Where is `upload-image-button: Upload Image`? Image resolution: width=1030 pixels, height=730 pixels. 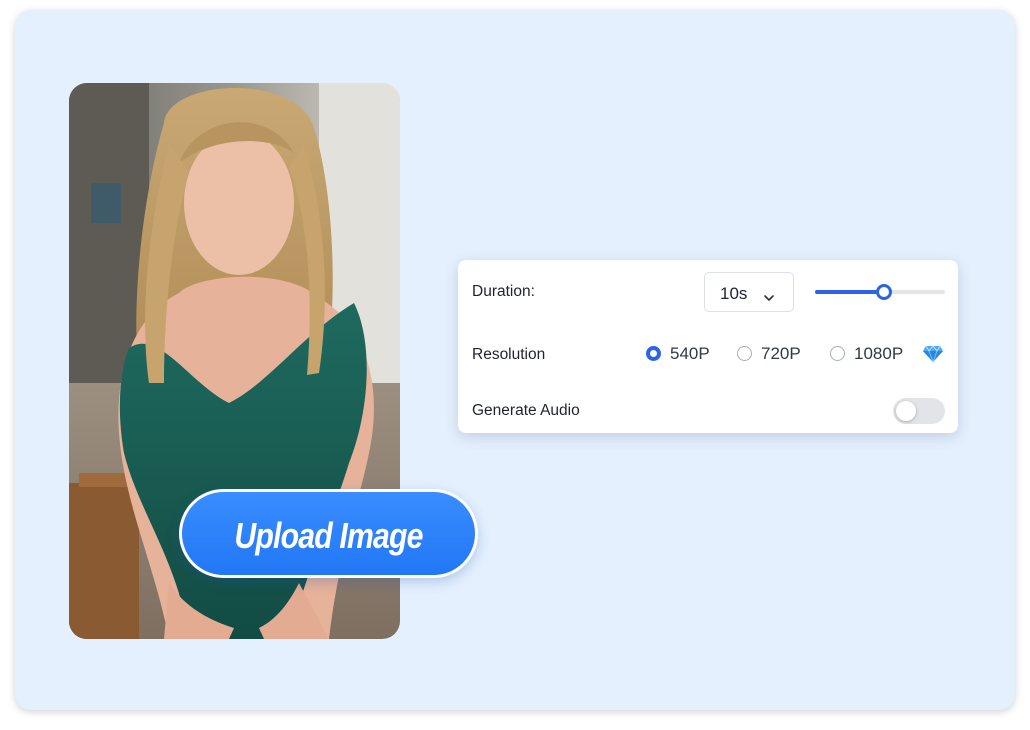
upload-image-button: Upload Image is located at coordinates (328, 533).